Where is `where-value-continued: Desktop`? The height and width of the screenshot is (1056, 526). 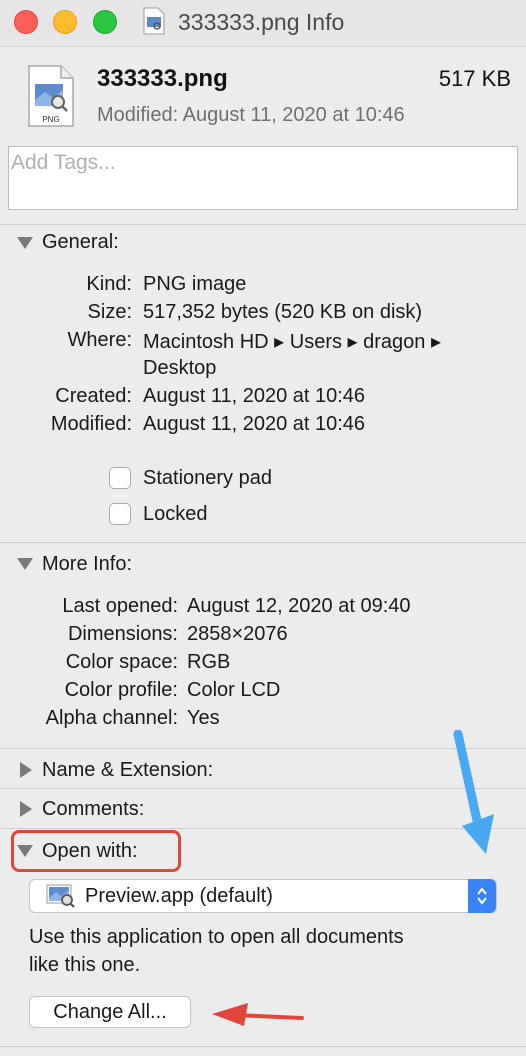
where-value-continued: Desktop is located at coordinates (180, 368).